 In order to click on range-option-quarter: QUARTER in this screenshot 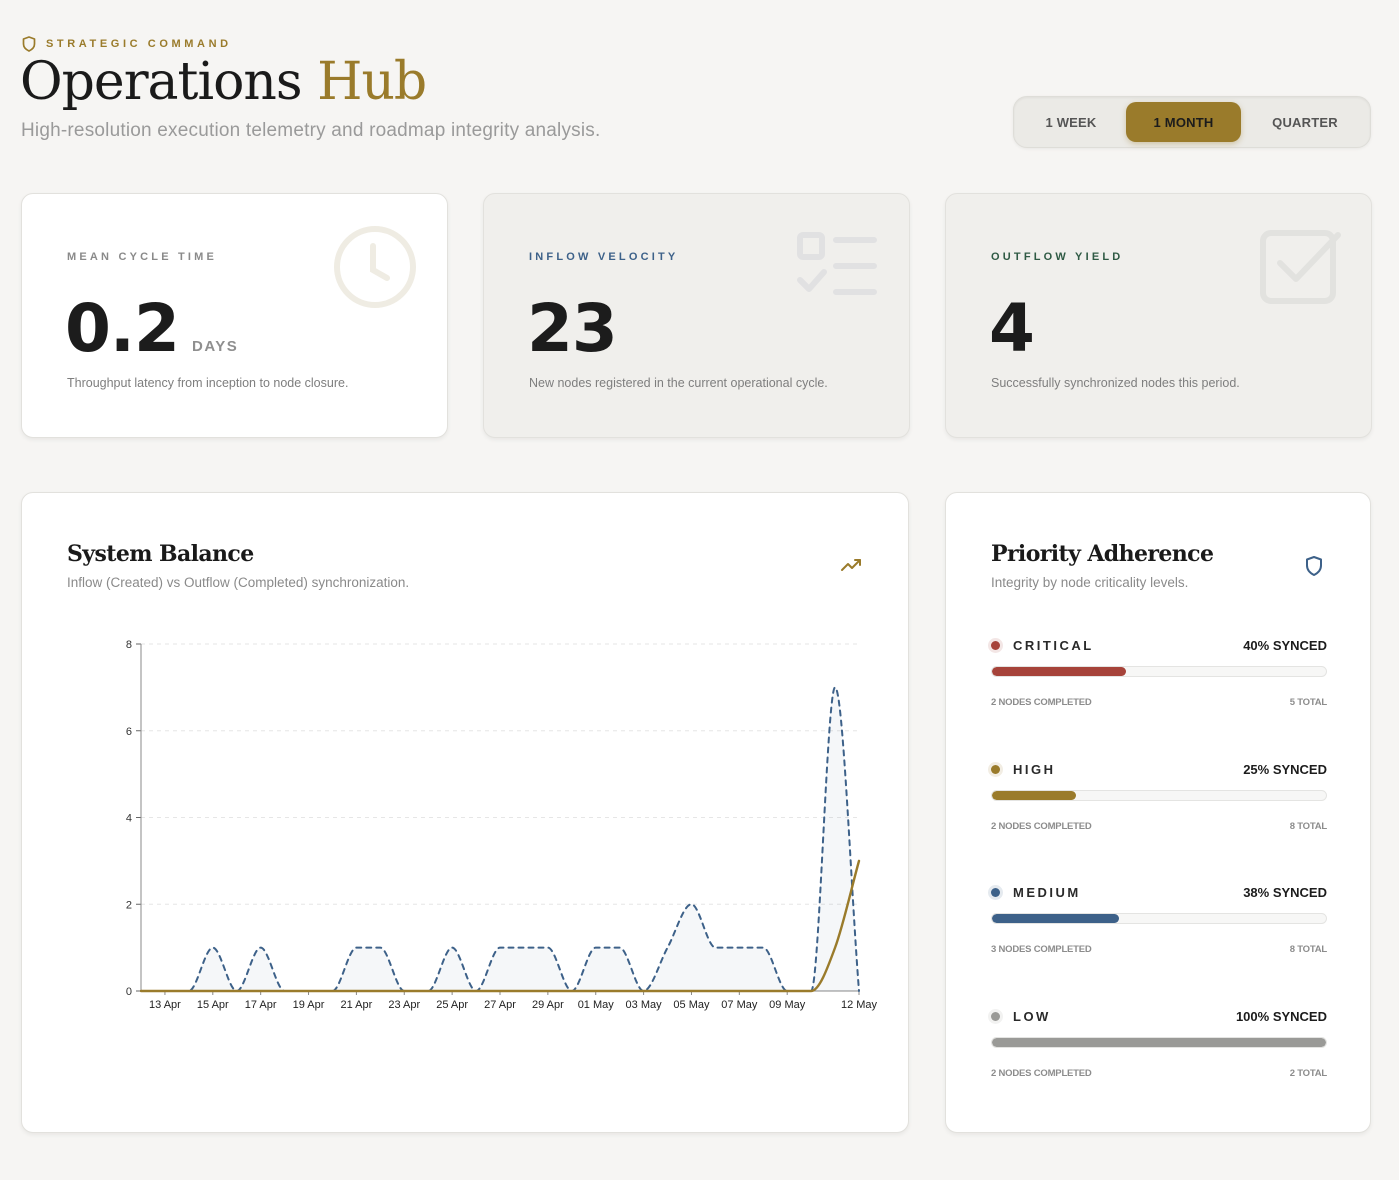, I will do `click(1305, 122)`.